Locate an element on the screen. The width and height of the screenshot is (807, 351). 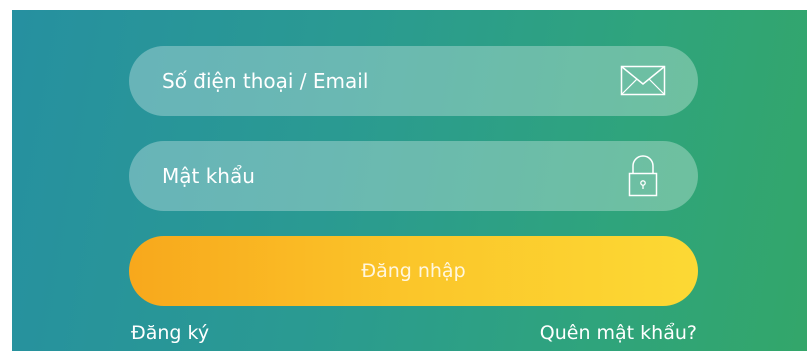
password-input is located at coordinates (382, 176).